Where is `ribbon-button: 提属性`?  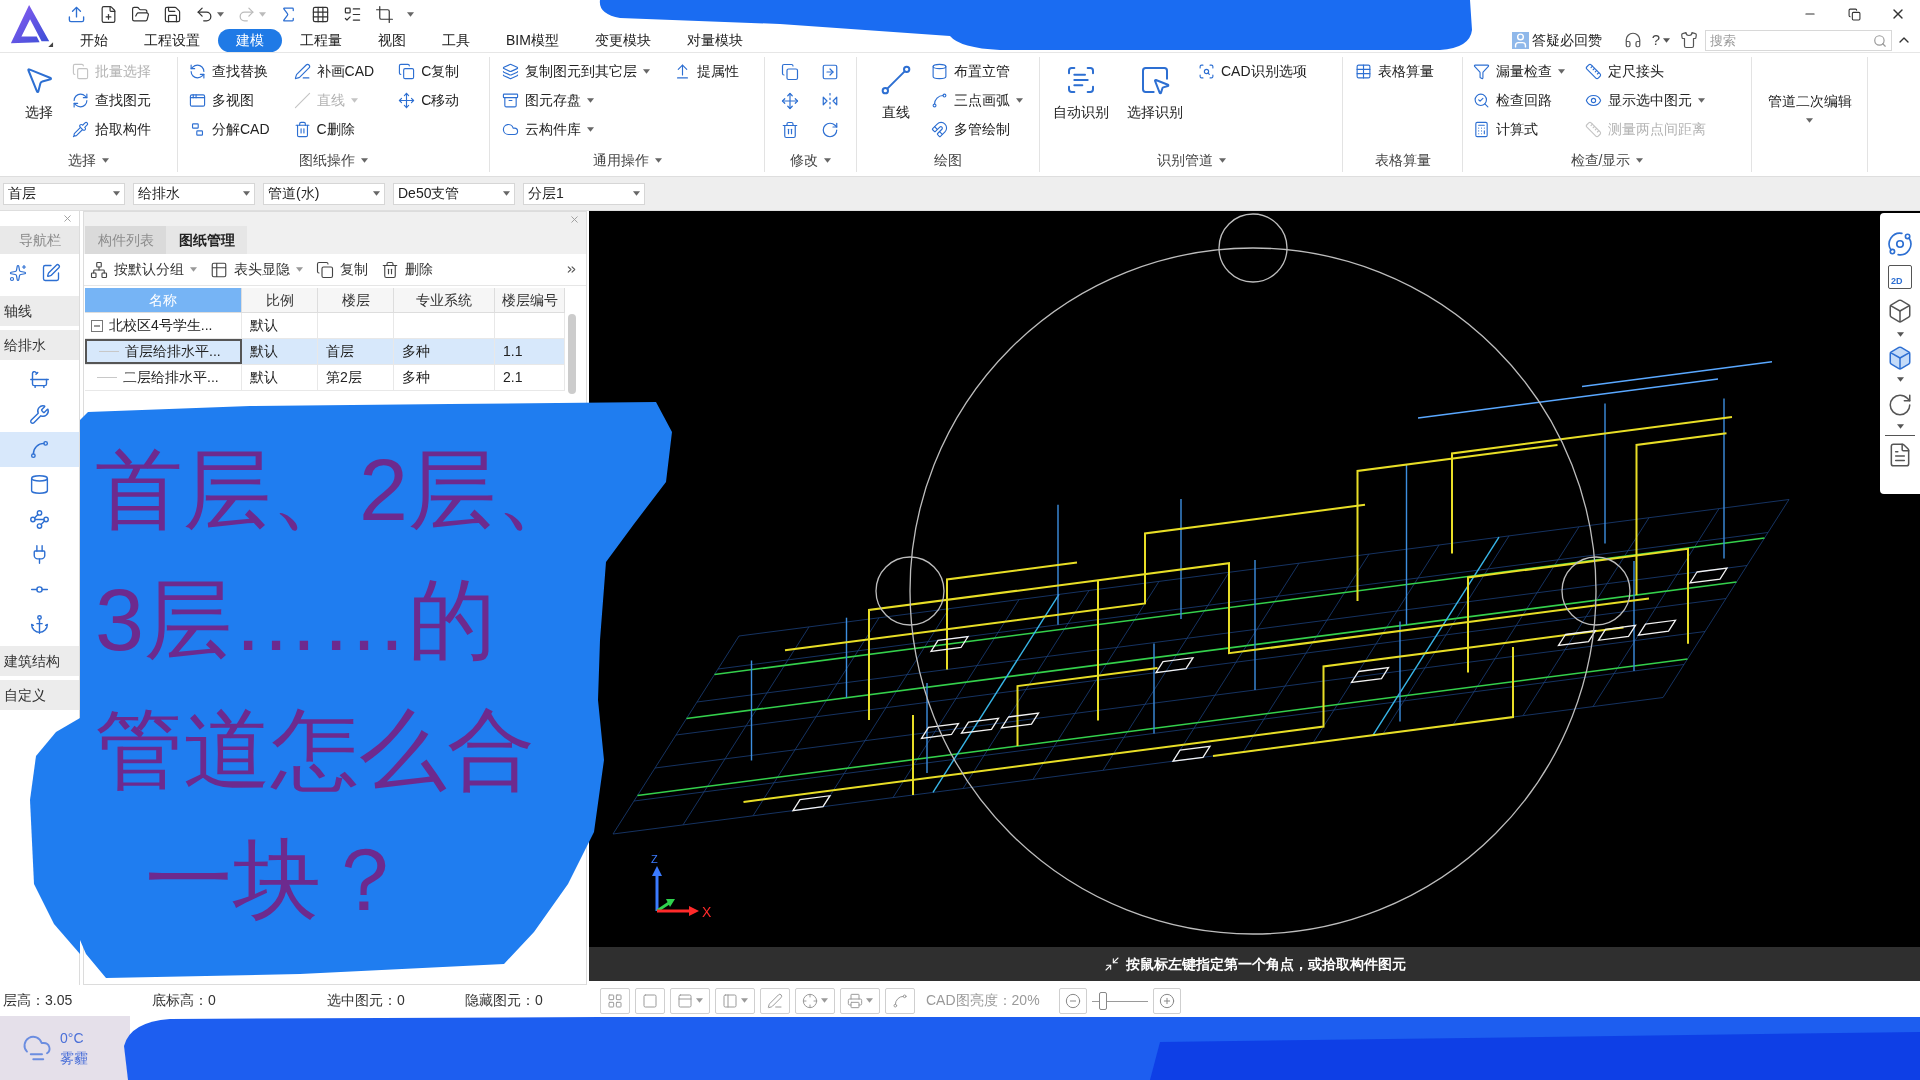 ribbon-button: 提属性 is located at coordinates (706, 71).